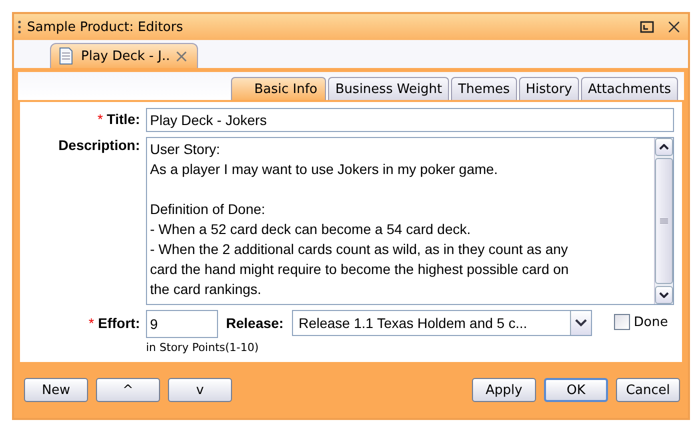  I want to click on document-icon, so click(66, 56).